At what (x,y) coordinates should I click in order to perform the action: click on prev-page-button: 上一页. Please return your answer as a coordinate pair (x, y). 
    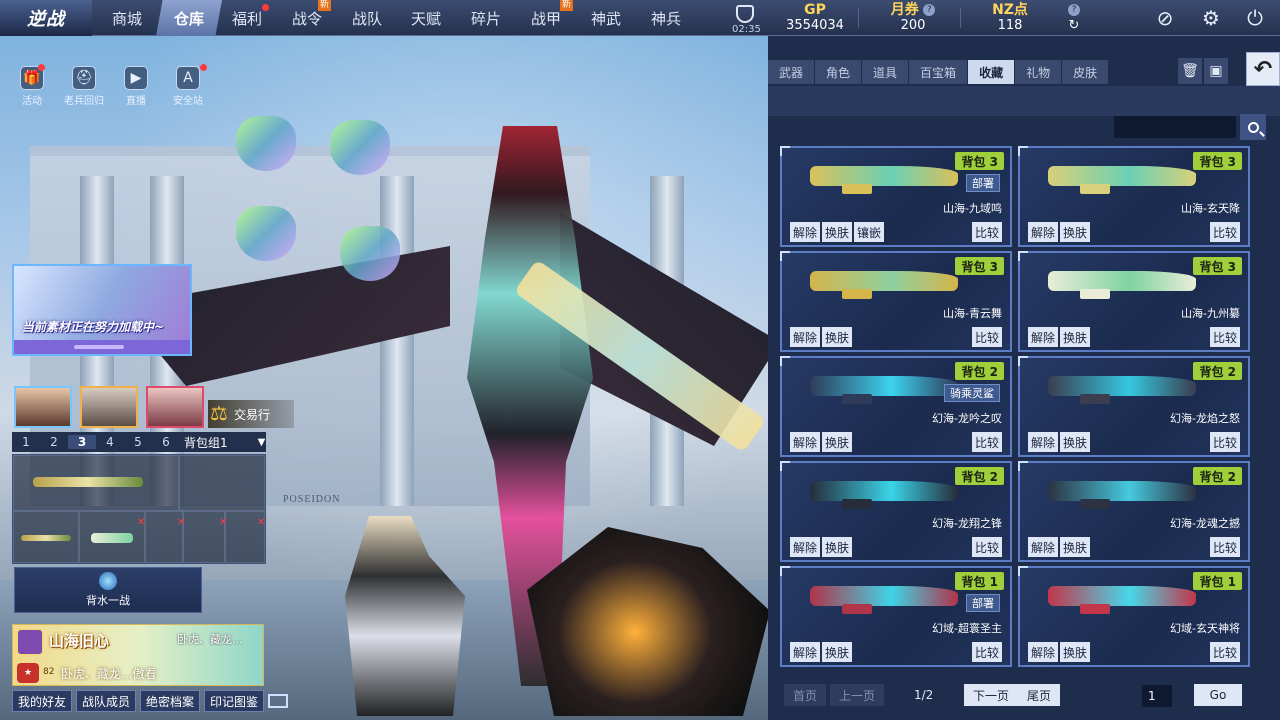
    Looking at the image, I should click on (857, 695).